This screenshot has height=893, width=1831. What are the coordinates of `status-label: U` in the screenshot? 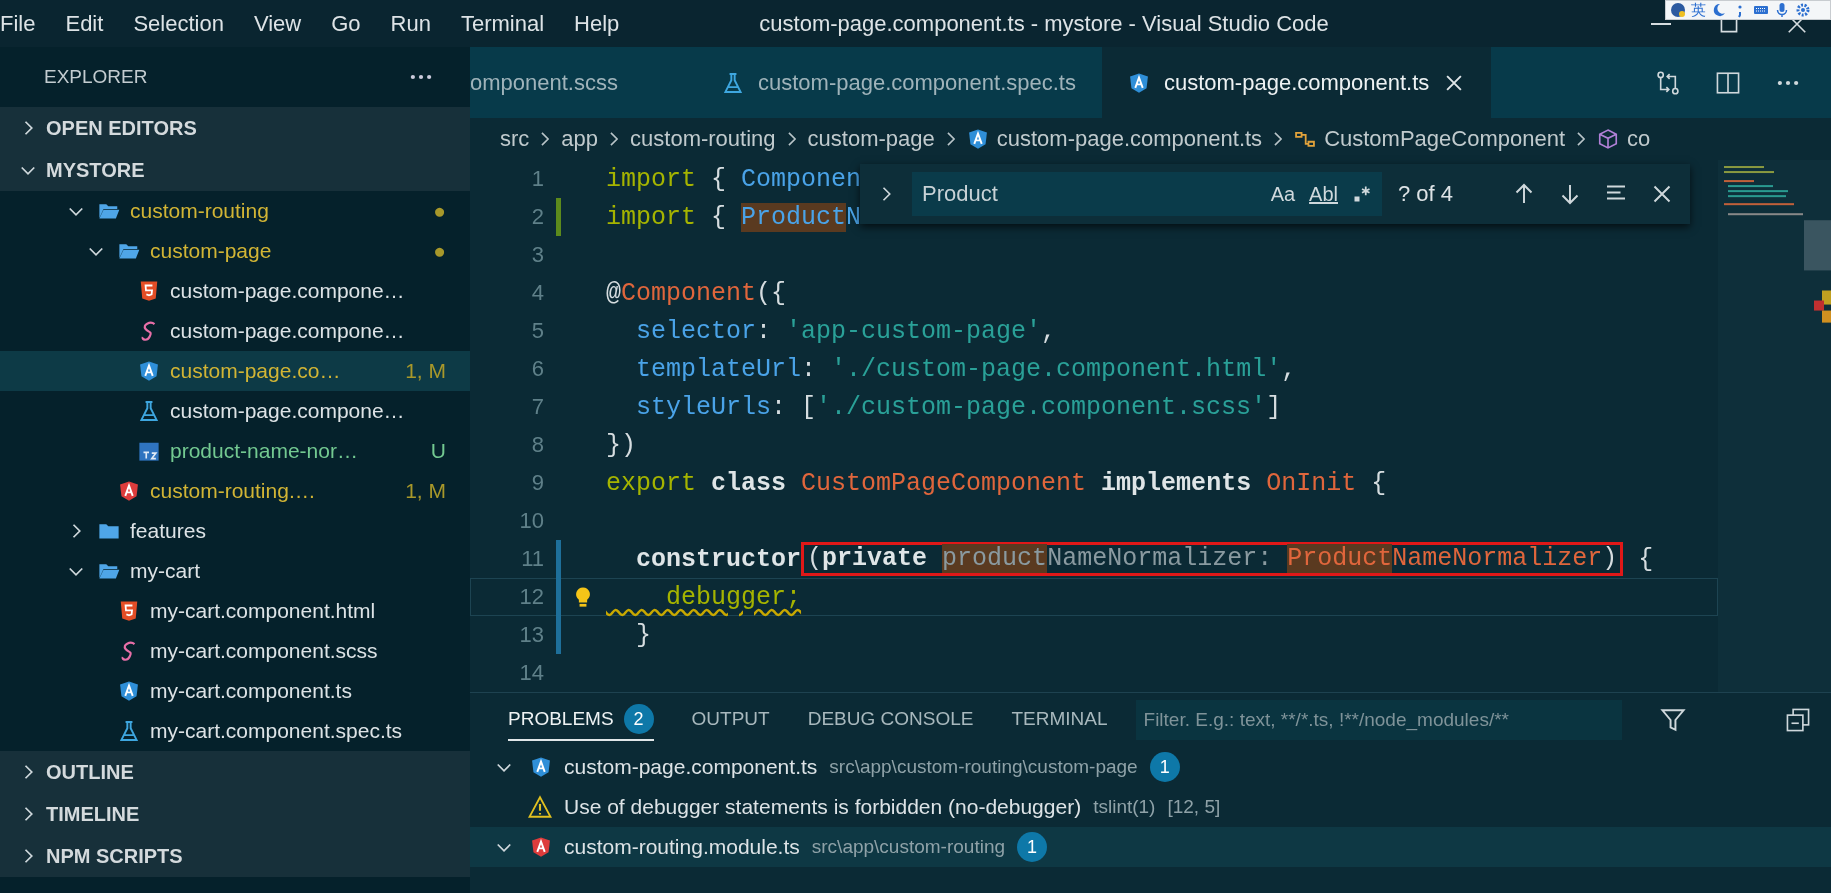 It's located at (438, 451).